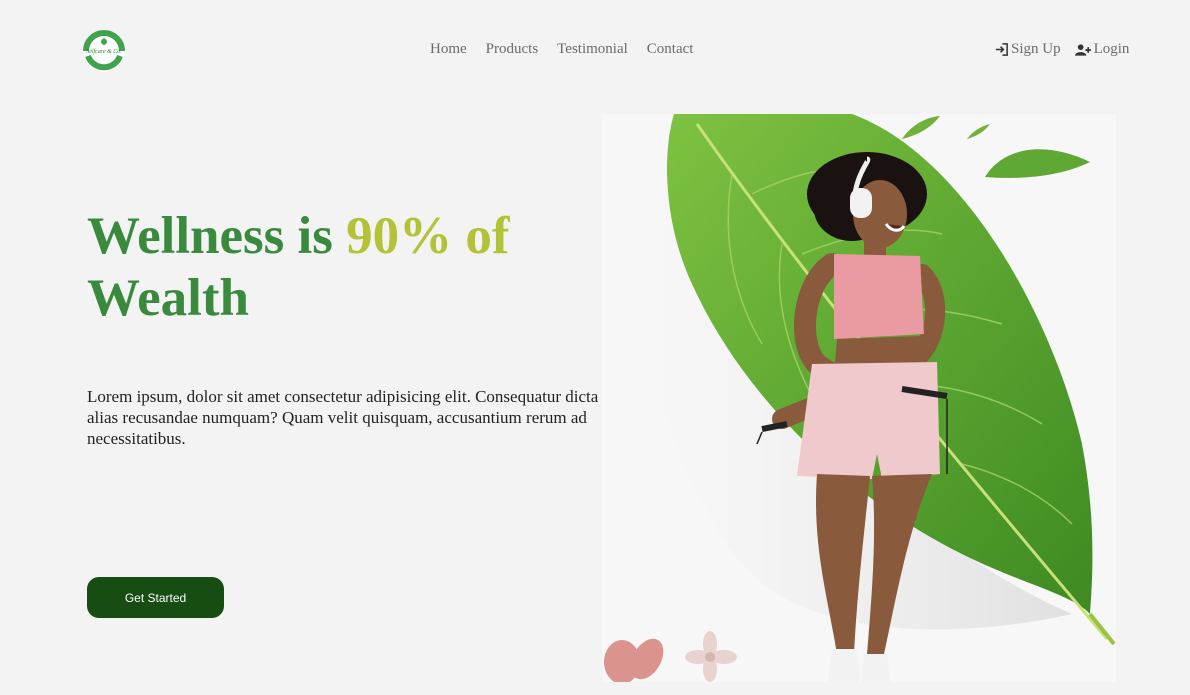 This screenshot has height=695, width=1190. What do you see at coordinates (512, 49) in the screenshot?
I see `nav-products: Products` at bounding box center [512, 49].